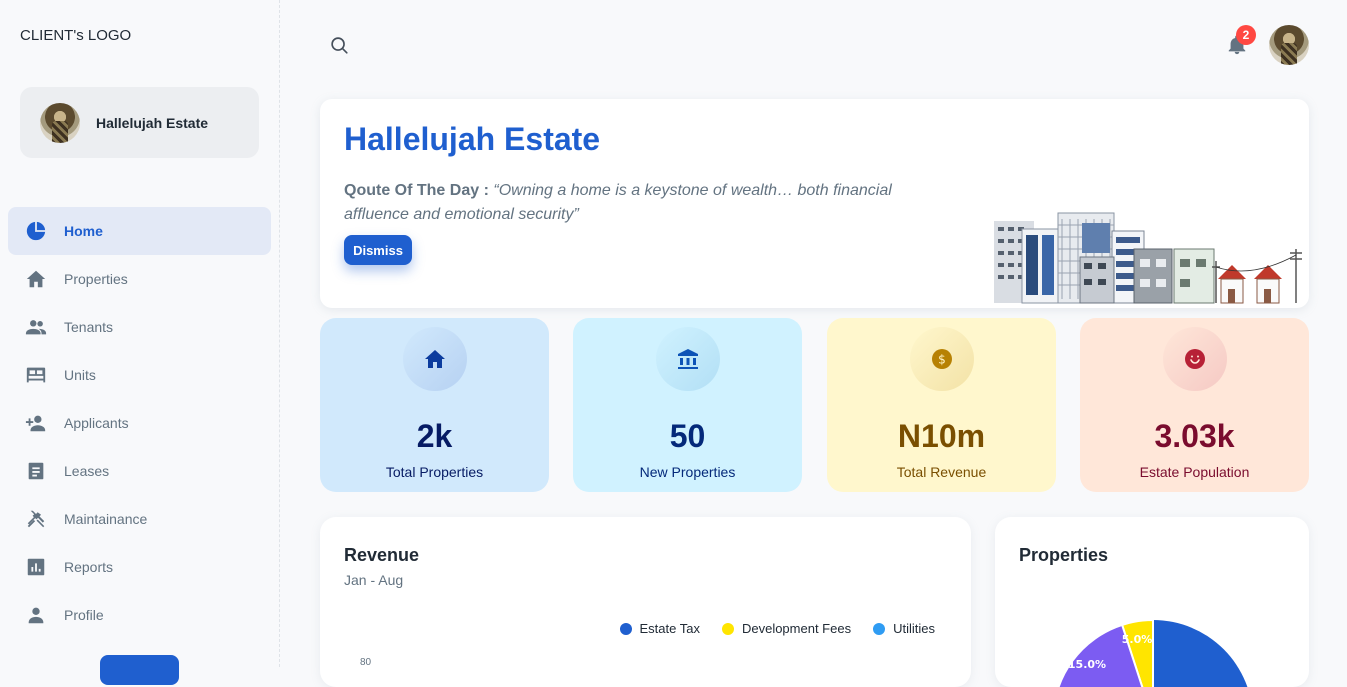 Image resolution: width=1347 pixels, height=687 pixels. What do you see at coordinates (139, 670) in the screenshot?
I see `sidebar-action-button` at bounding box center [139, 670].